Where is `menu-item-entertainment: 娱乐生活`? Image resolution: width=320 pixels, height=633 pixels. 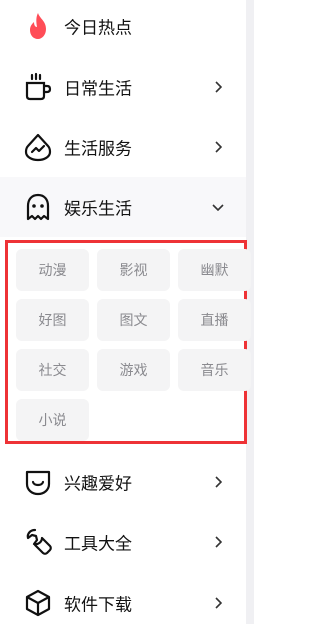 menu-item-entertainment: 娱乐生活 is located at coordinates (123, 207).